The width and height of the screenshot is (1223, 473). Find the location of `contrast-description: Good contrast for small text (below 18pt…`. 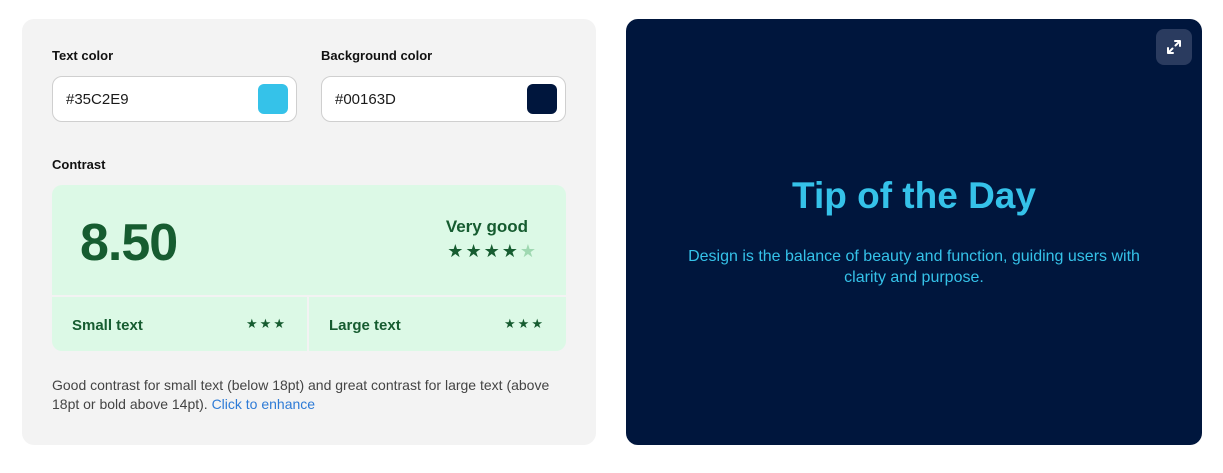

contrast-description: Good contrast for small text (below 18pt… is located at coordinates (312, 395).